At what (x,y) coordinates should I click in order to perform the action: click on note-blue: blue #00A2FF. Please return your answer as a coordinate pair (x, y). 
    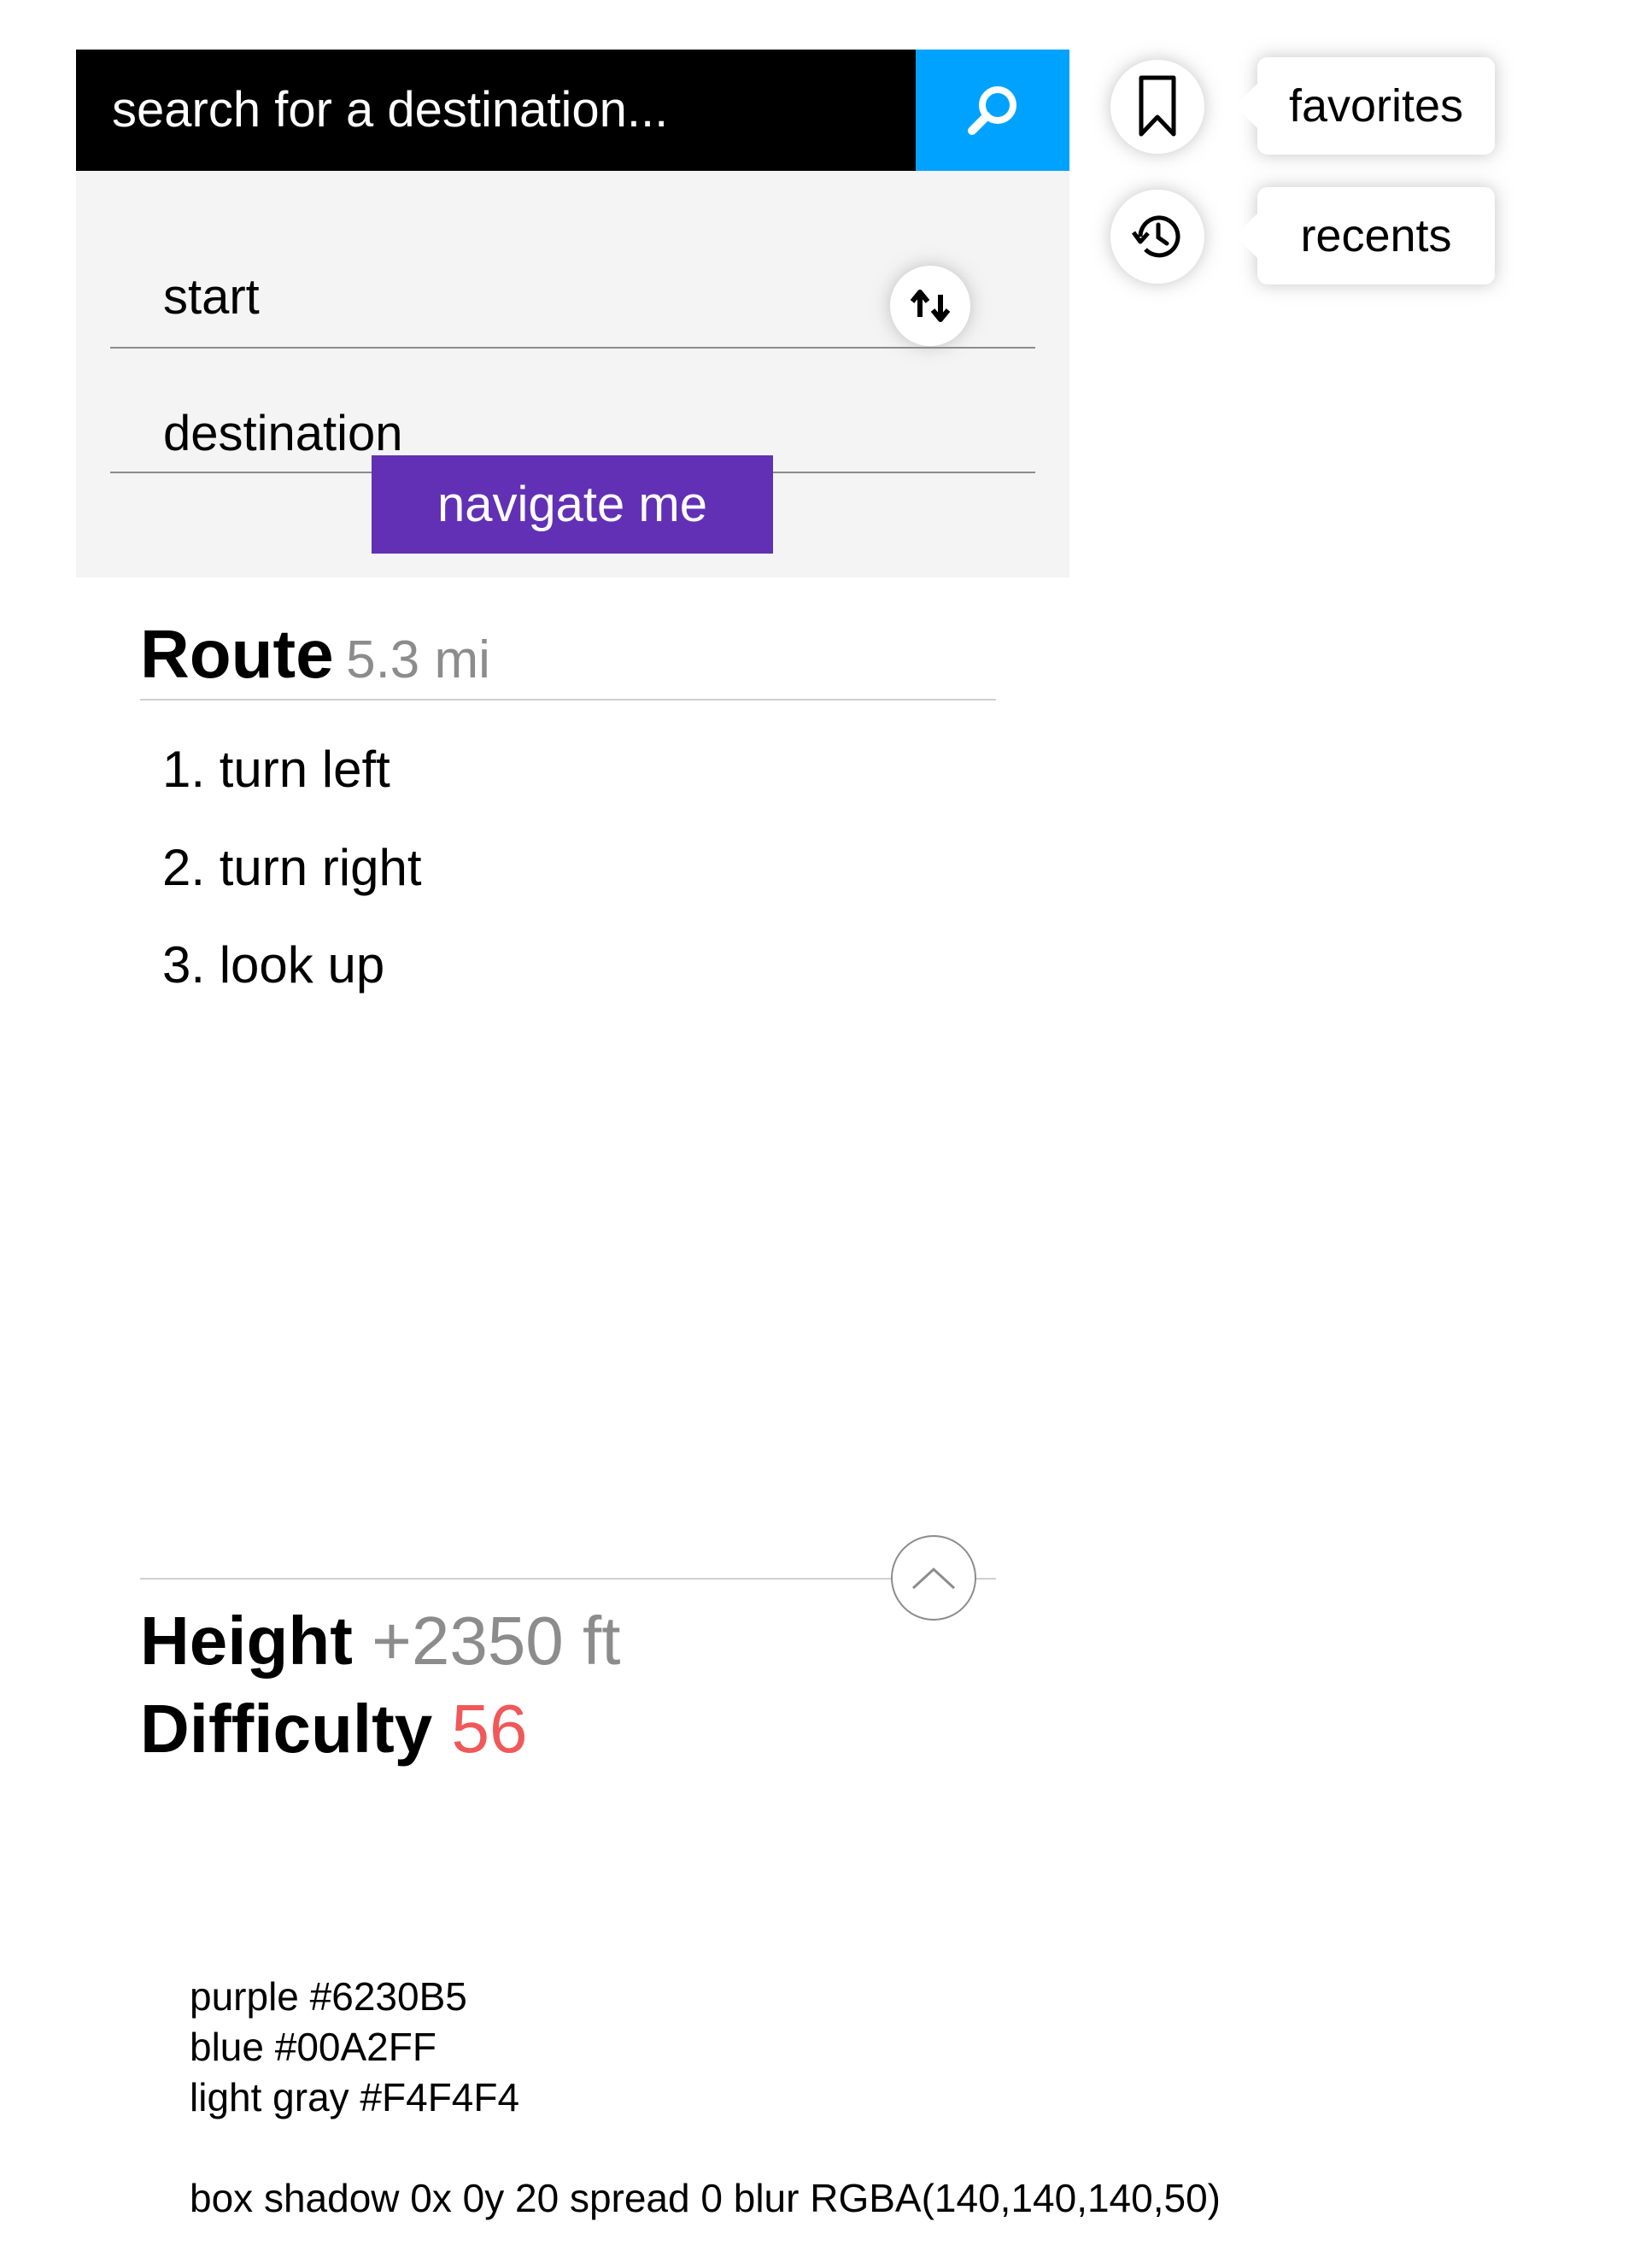
    Looking at the image, I should click on (313, 2047).